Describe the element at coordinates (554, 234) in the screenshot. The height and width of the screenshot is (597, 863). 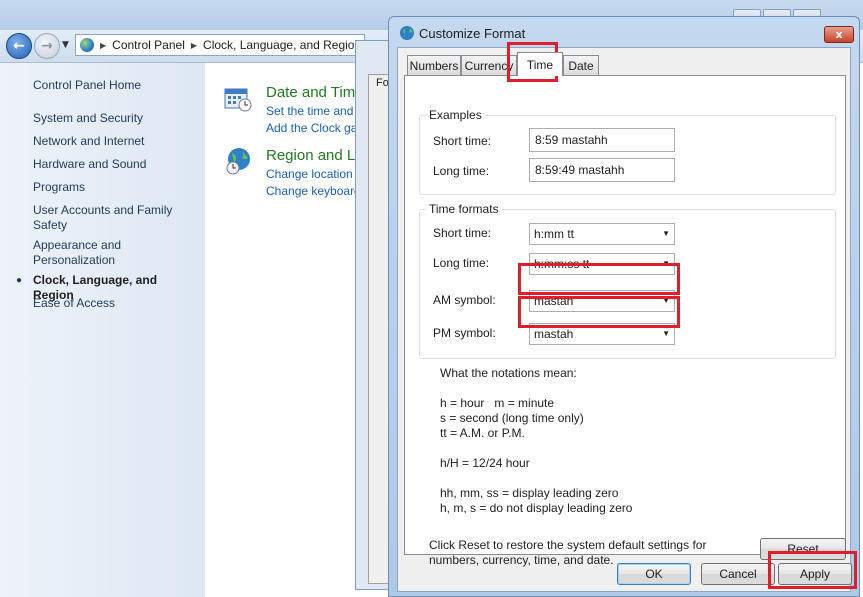
I see `short-time-value: h:mm tt` at that location.